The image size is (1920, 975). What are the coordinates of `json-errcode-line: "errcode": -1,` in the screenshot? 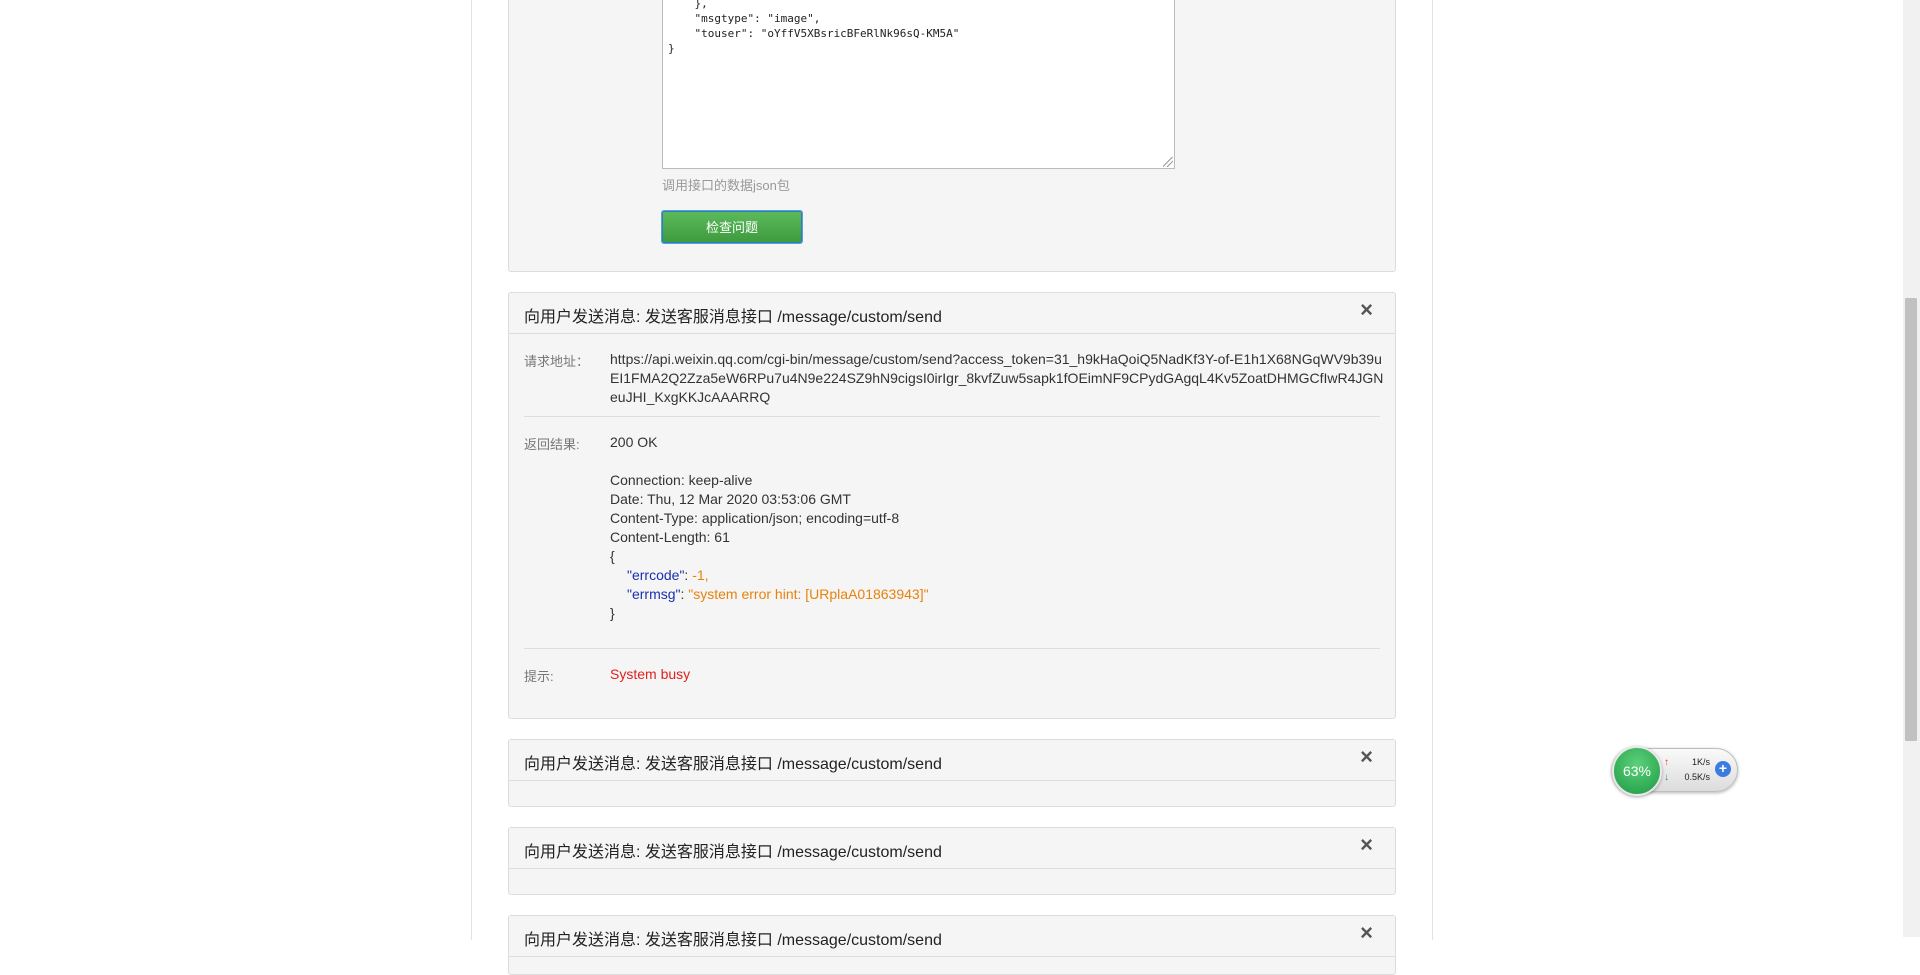 It's located at (668, 575).